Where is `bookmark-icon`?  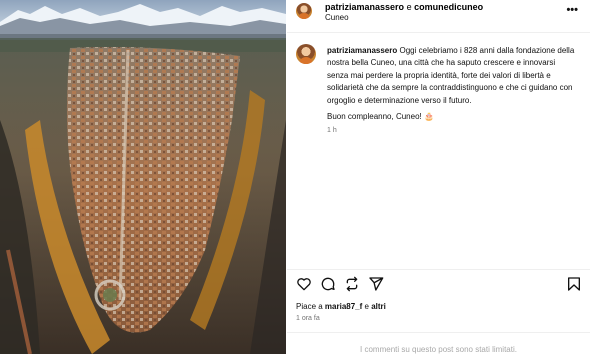 bookmark-icon is located at coordinates (574, 284).